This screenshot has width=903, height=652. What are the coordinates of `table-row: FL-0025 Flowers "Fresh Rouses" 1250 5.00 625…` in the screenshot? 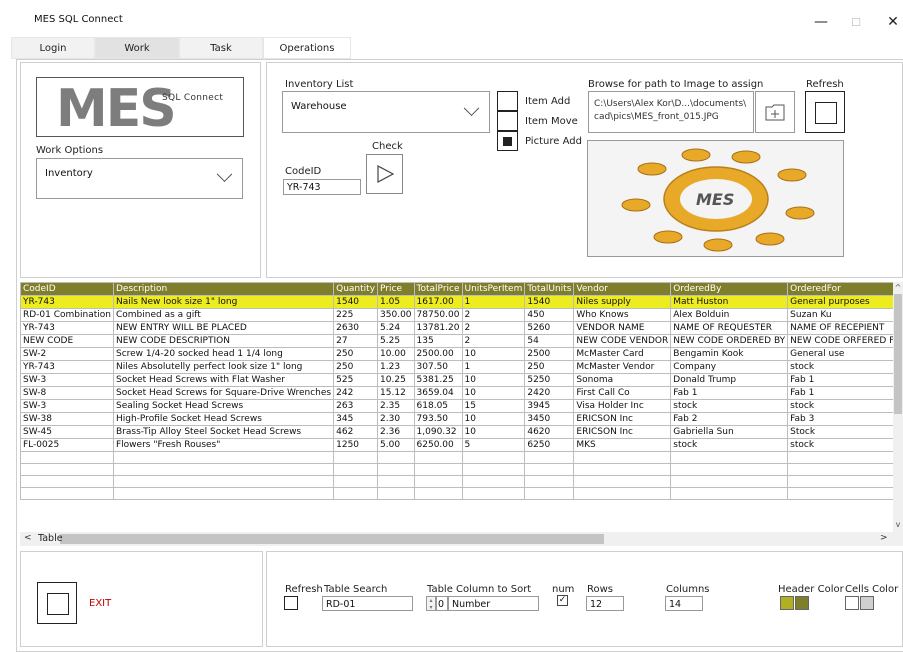 It's located at (456, 445).